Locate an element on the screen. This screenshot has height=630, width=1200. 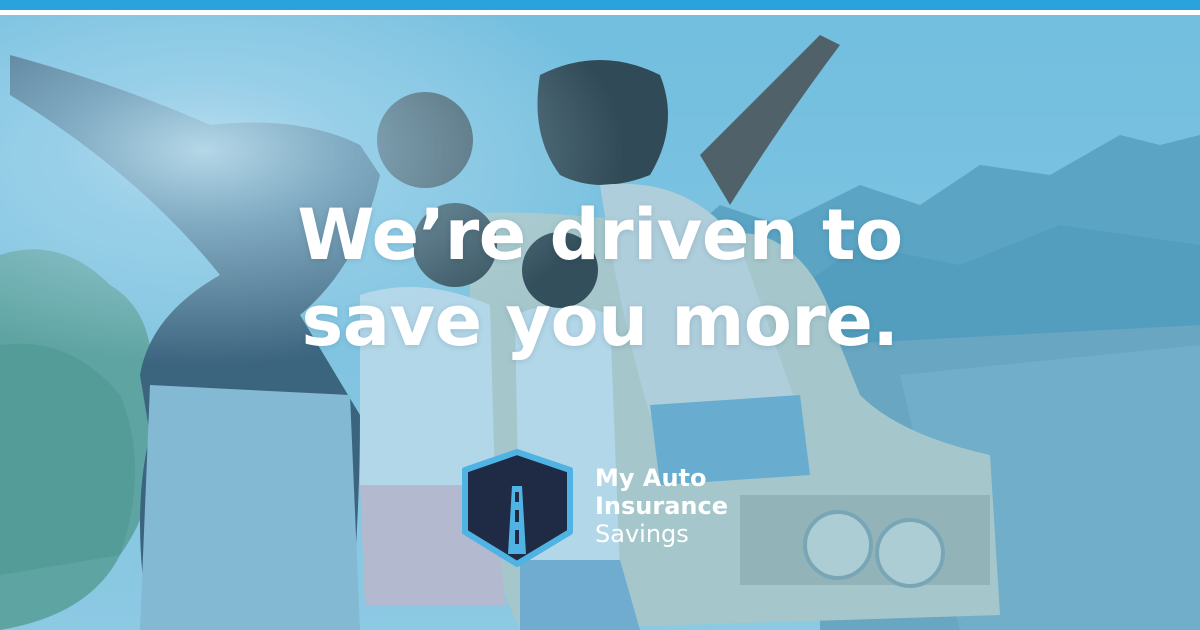
brand-line-1: My Auto is located at coordinates (651, 478).